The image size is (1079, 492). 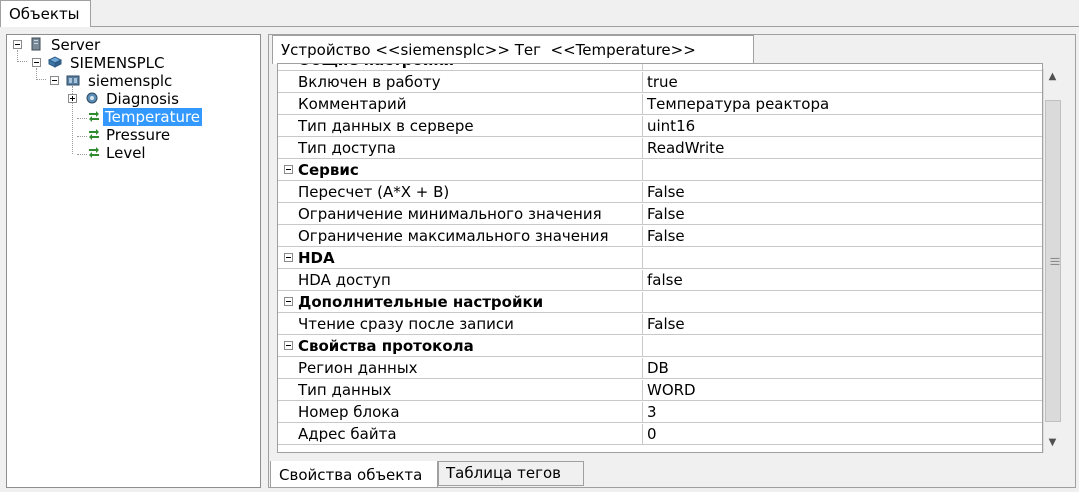 I want to click on diagnosis-icon, so click(x=92, y=98).